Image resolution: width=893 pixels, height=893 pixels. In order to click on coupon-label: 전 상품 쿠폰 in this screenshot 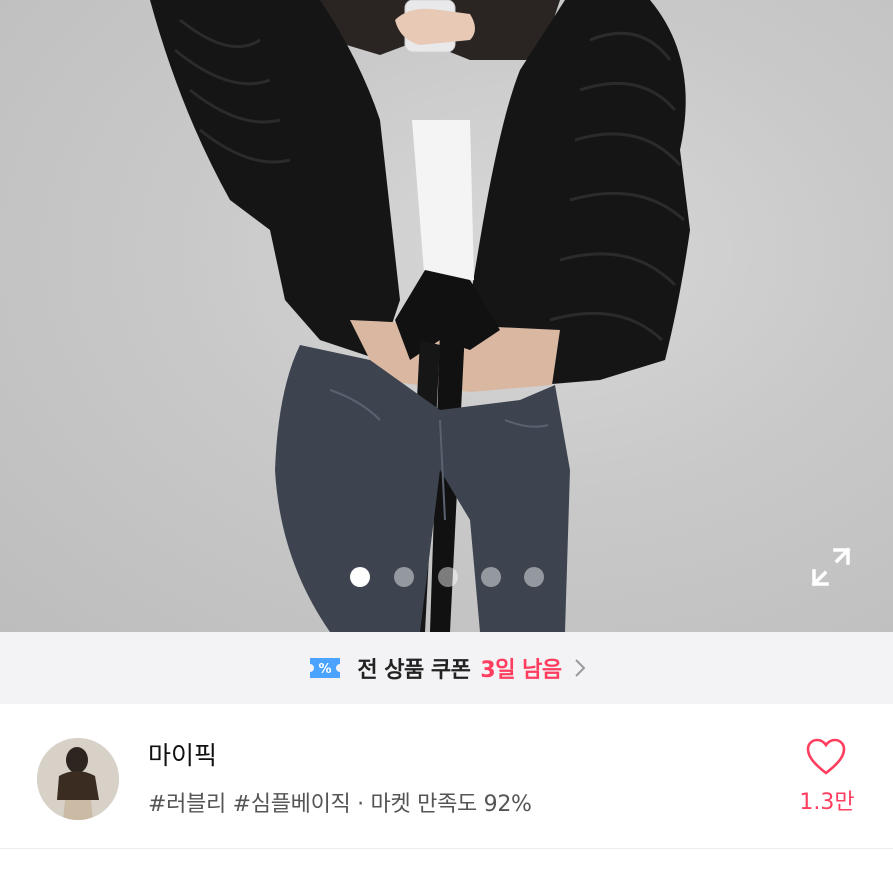, I will do `click(414, 670)`.